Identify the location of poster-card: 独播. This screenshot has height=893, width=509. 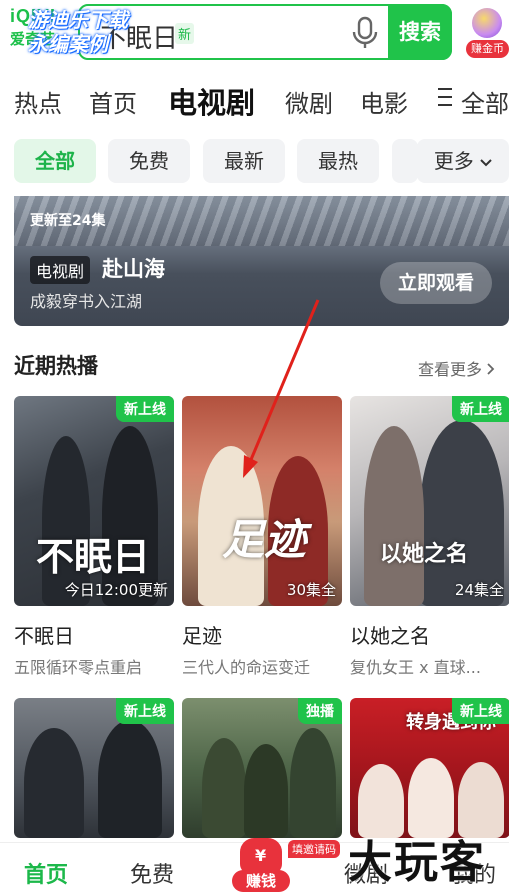
(262, 768).